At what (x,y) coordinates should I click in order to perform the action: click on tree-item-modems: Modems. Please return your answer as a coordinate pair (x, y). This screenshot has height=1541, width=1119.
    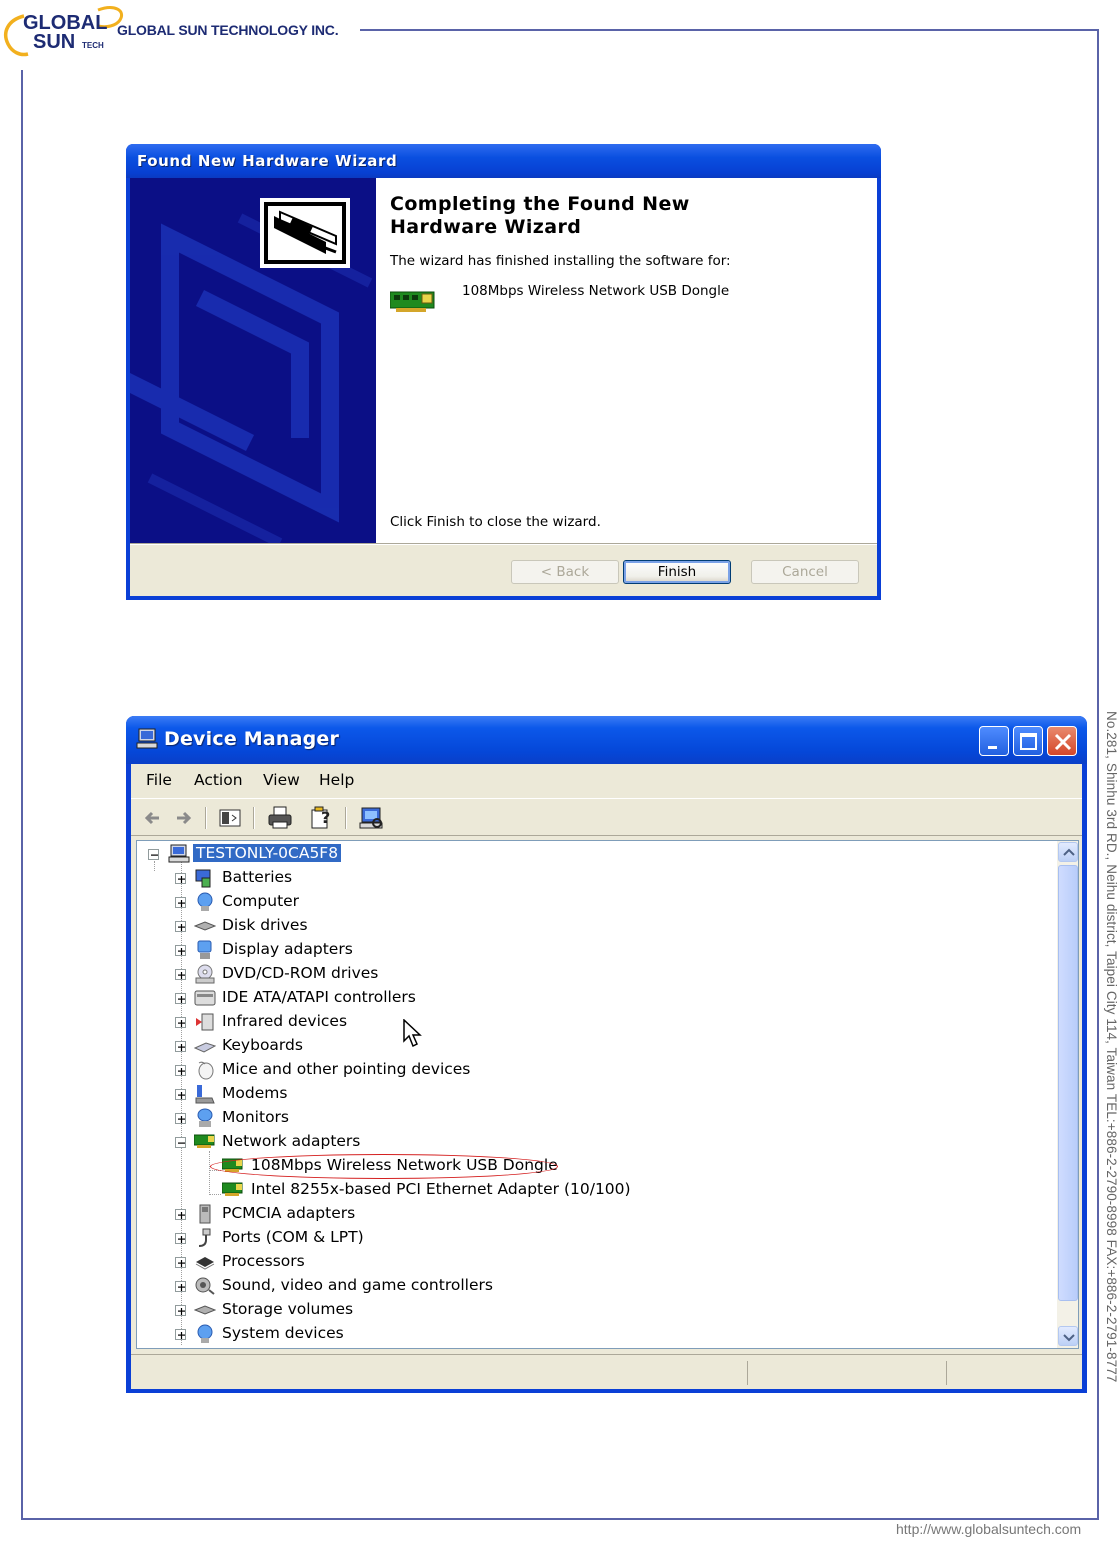
    Looking at the image, I should click on (337, 1094).